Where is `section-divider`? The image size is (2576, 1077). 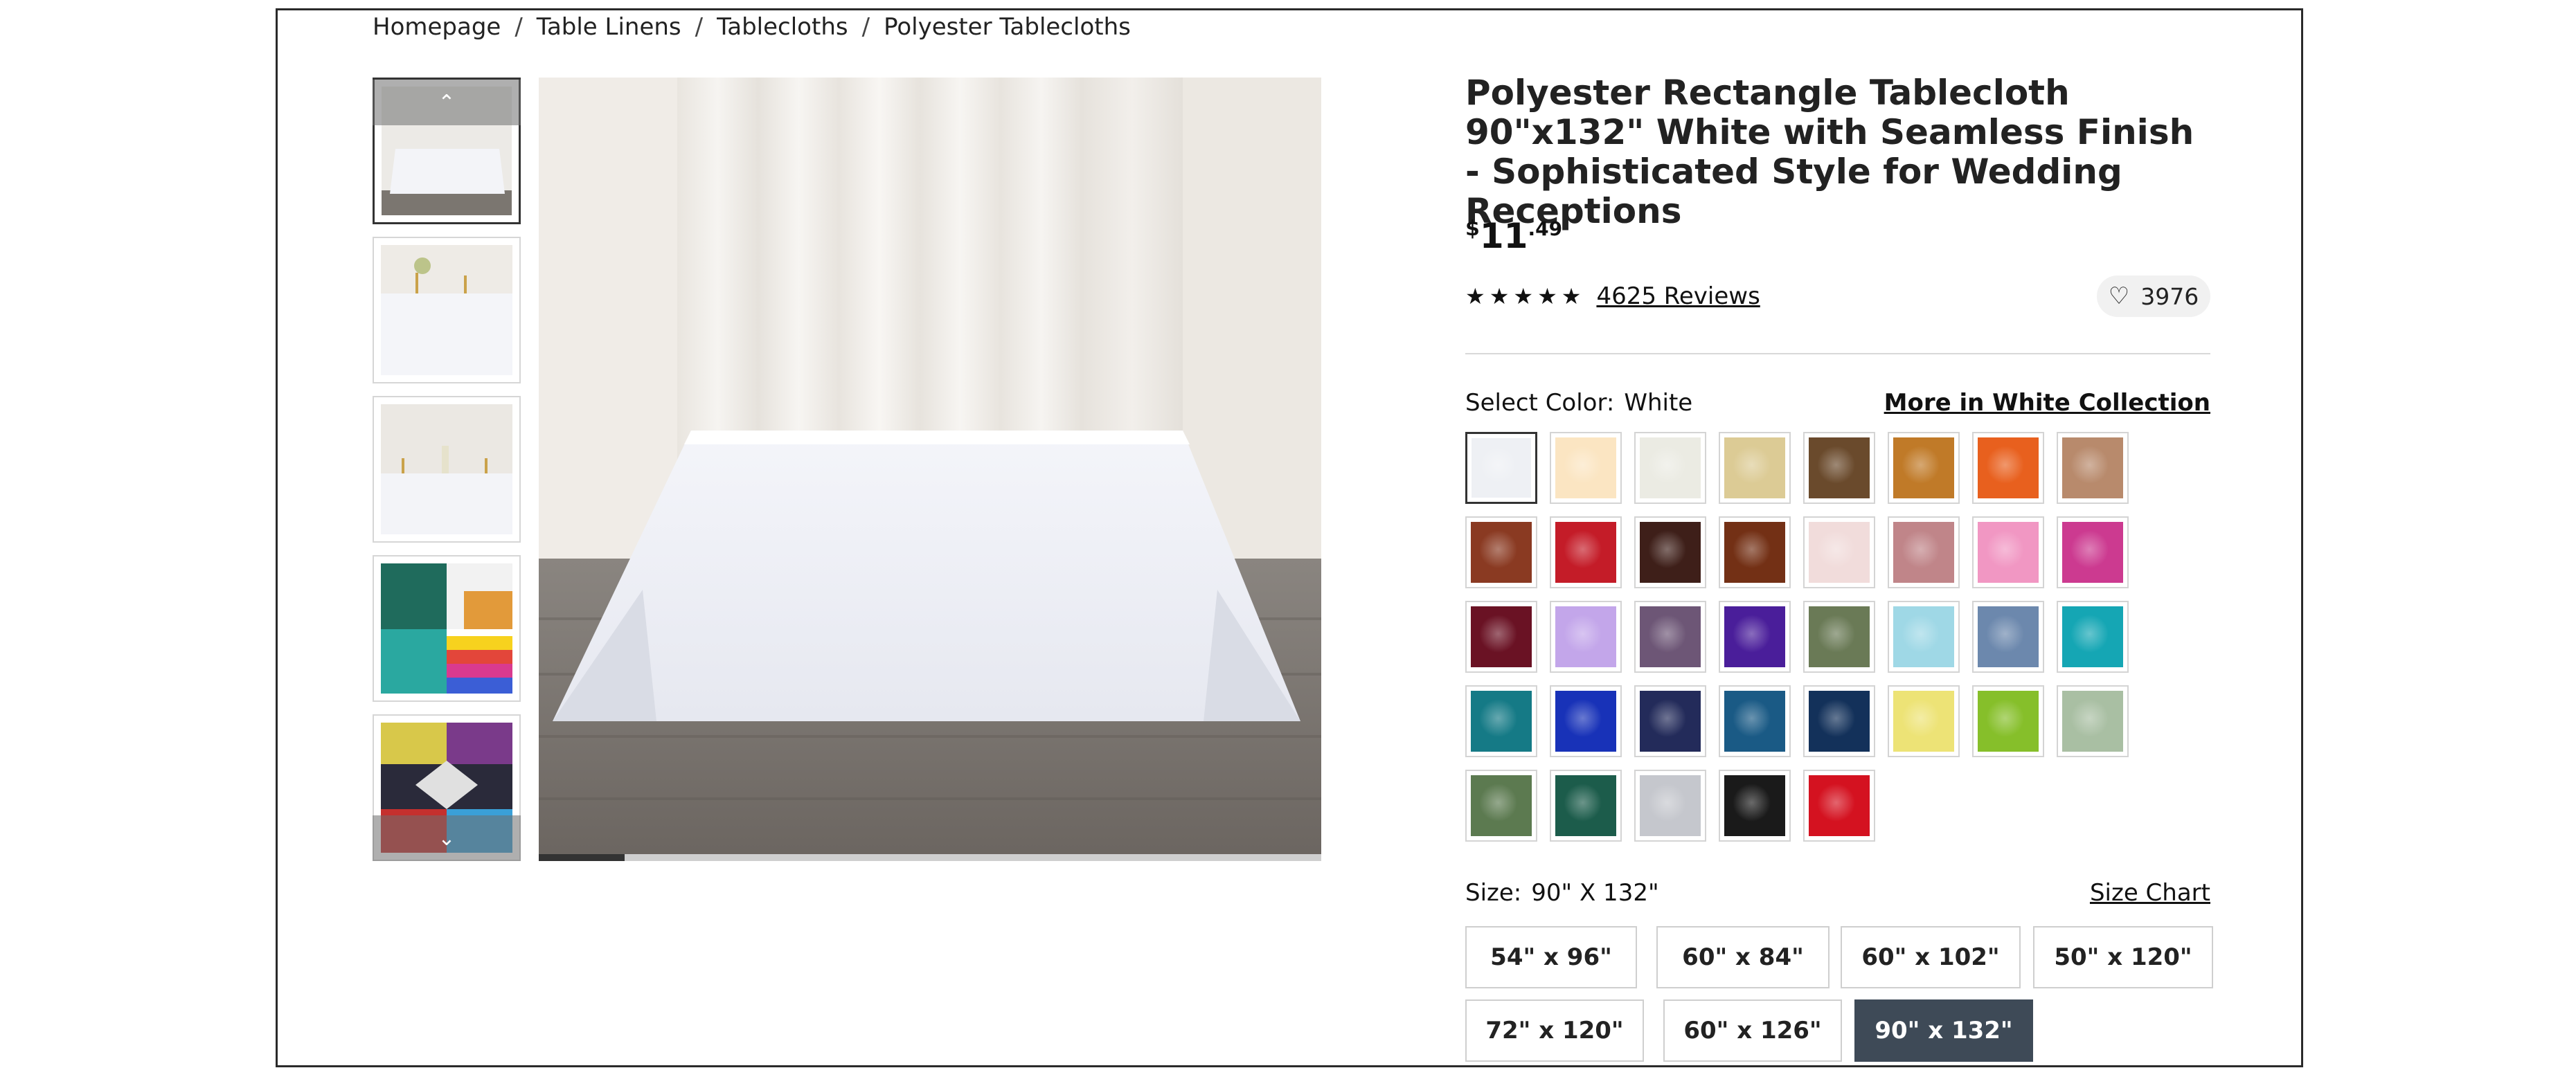 section-divider is located at coordinates (1837, 353).